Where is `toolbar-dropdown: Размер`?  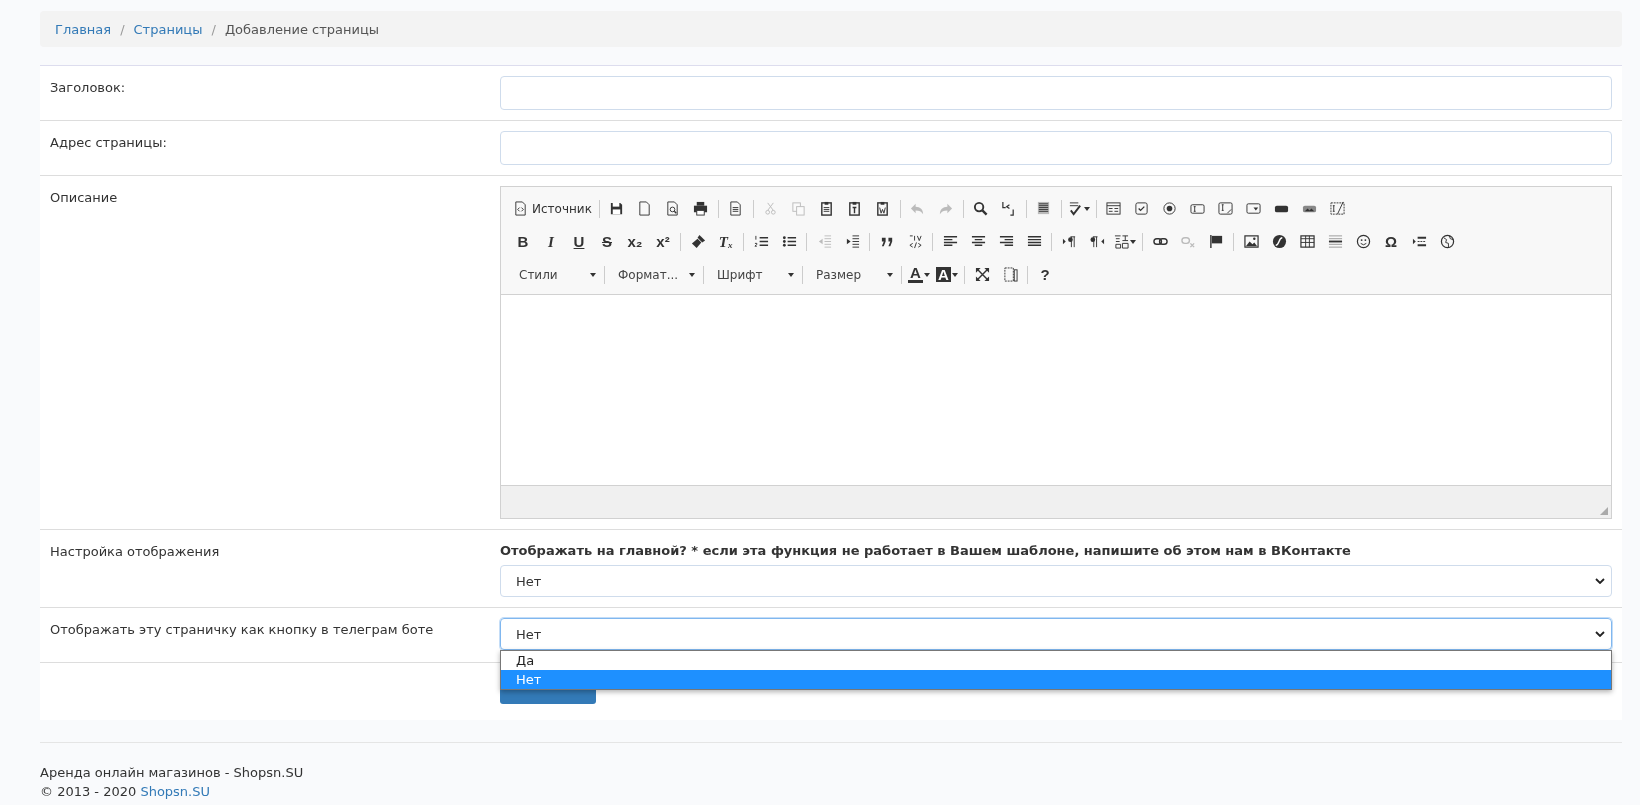 toolbar-dropdown: Размер is located at coordinates (852, 274).